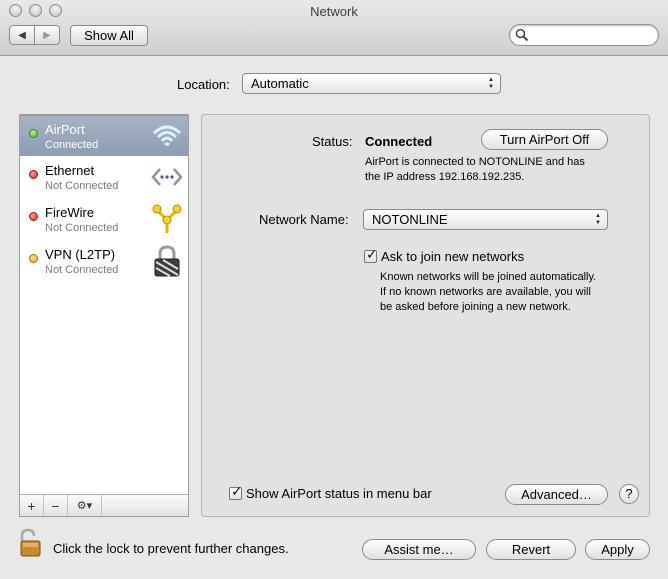 This screenshot has height=579, width=668. What do you see at coordinates (280, 83) in the screenshot?
I see `location-value: Automatic` at bounding box center [280, 83].